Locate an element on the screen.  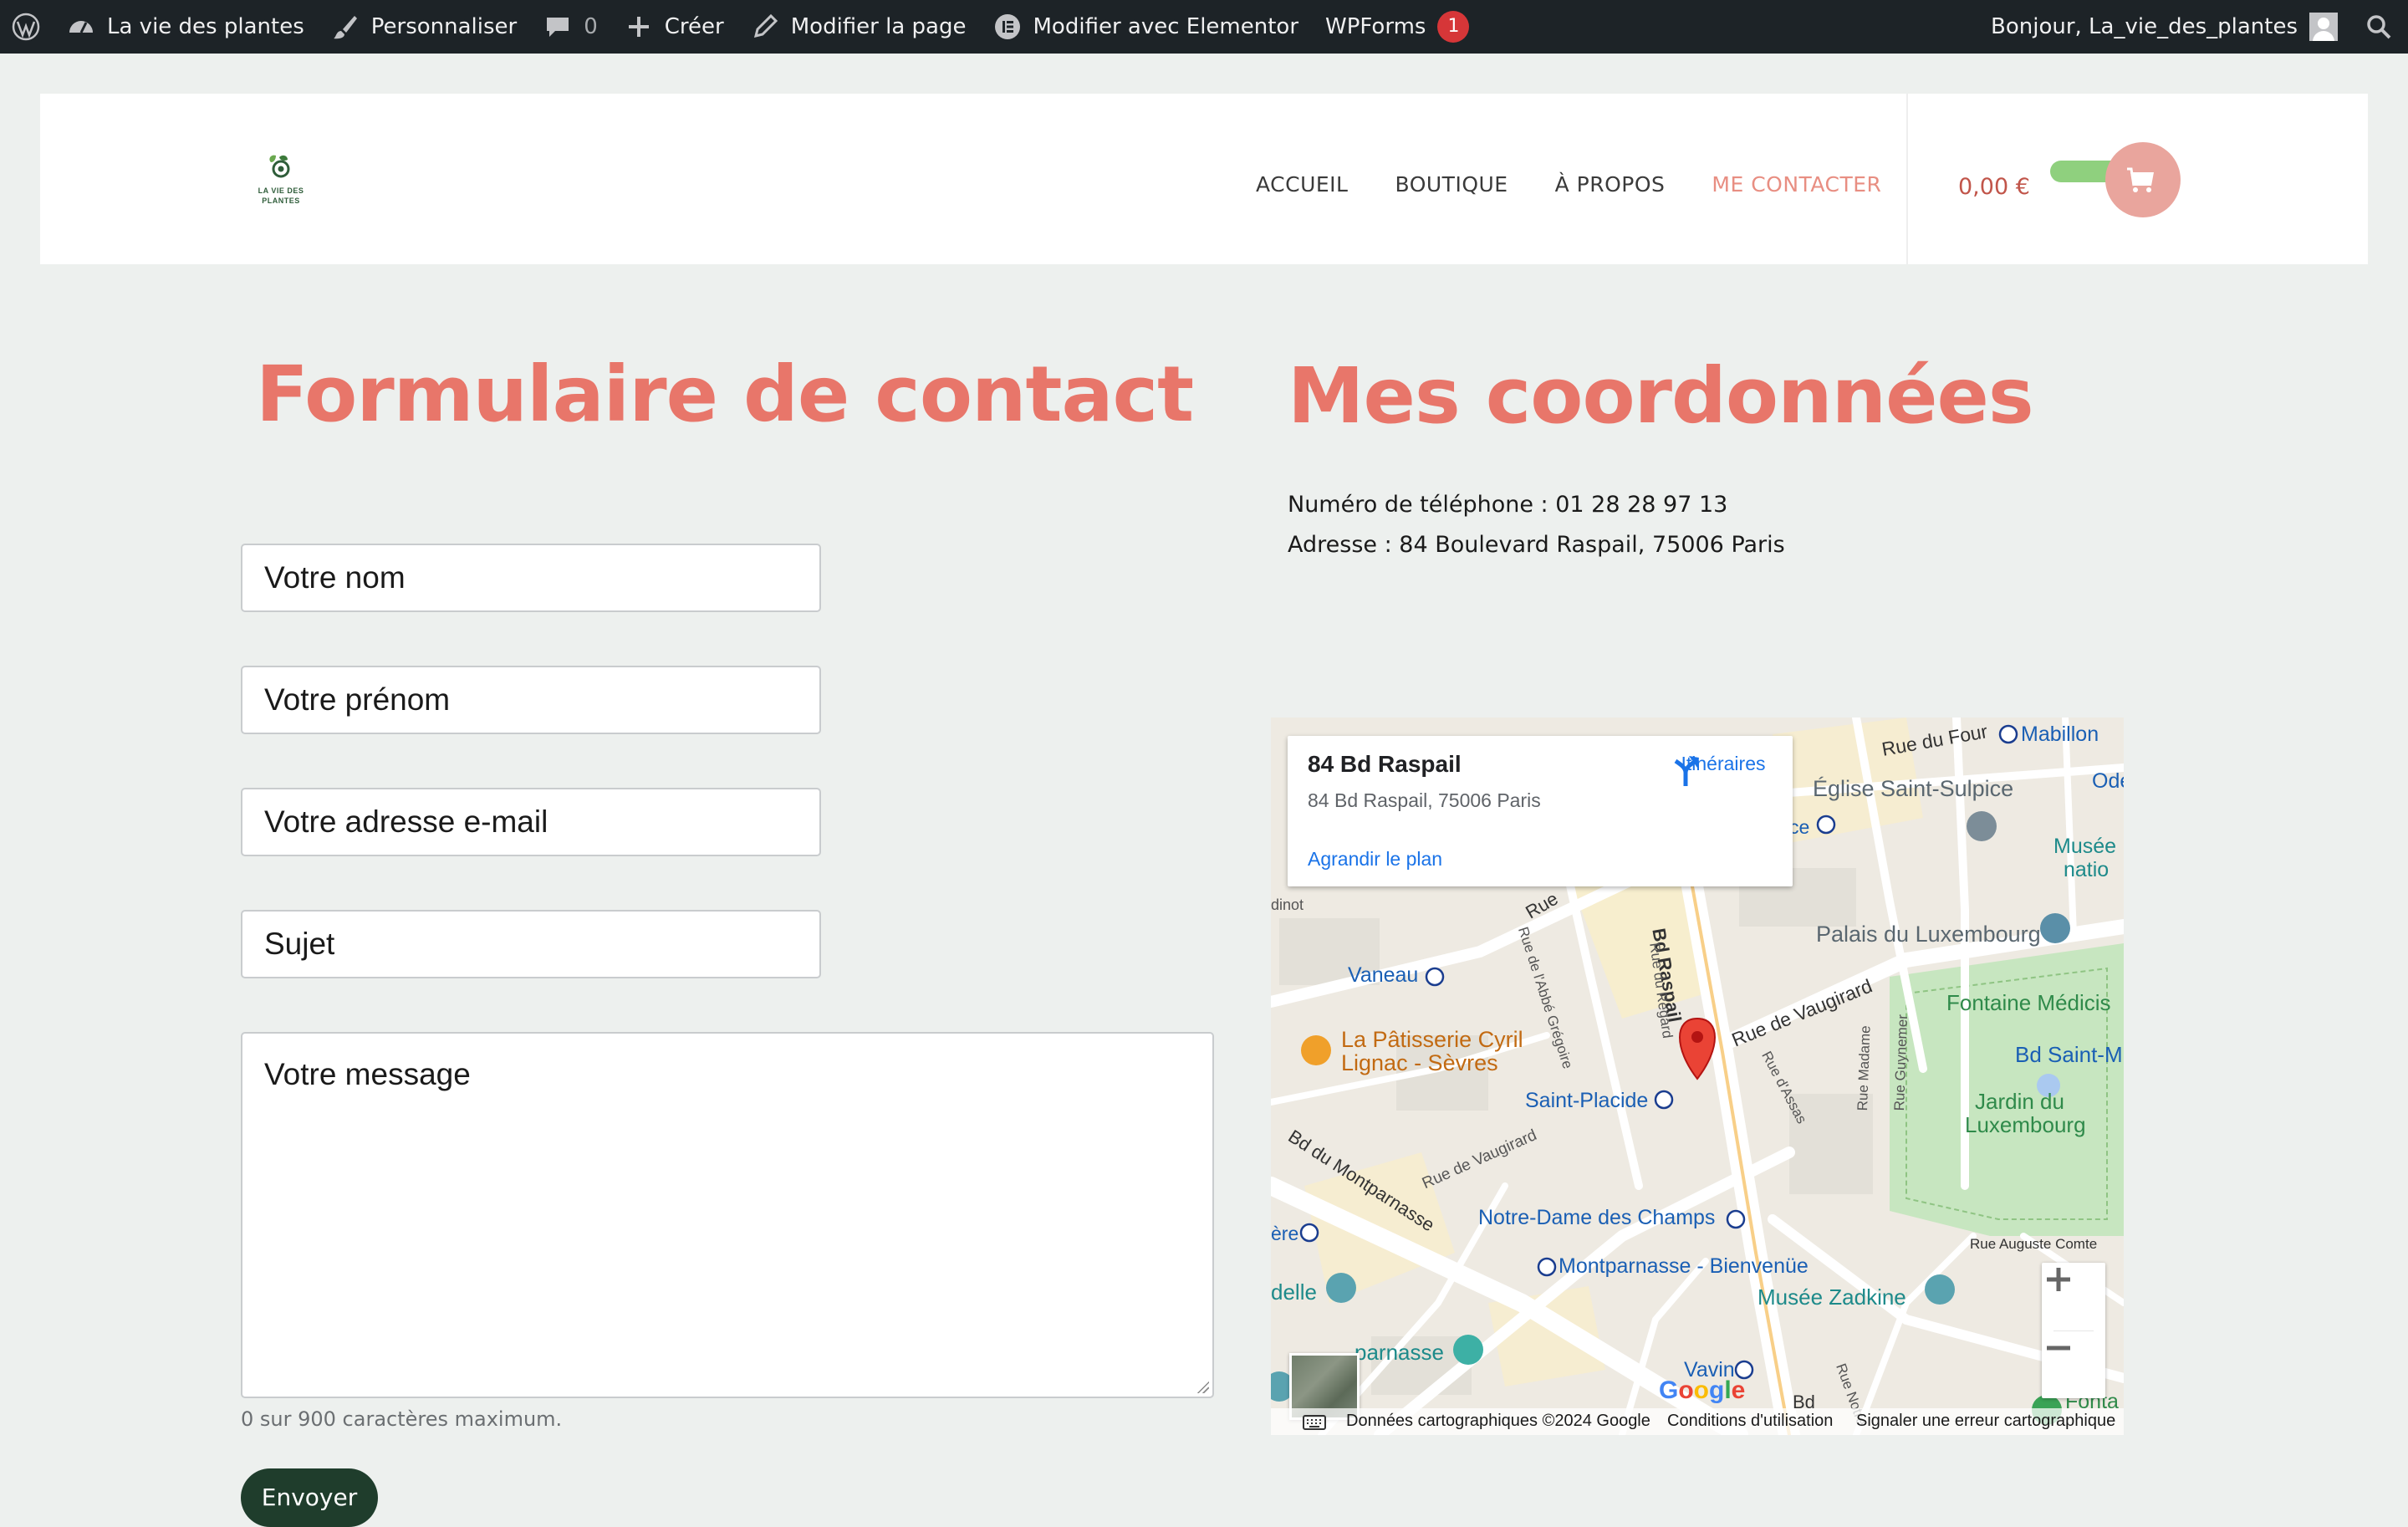
coordinates-title: Mes coordonnées is located at coordinates (1661, 396).